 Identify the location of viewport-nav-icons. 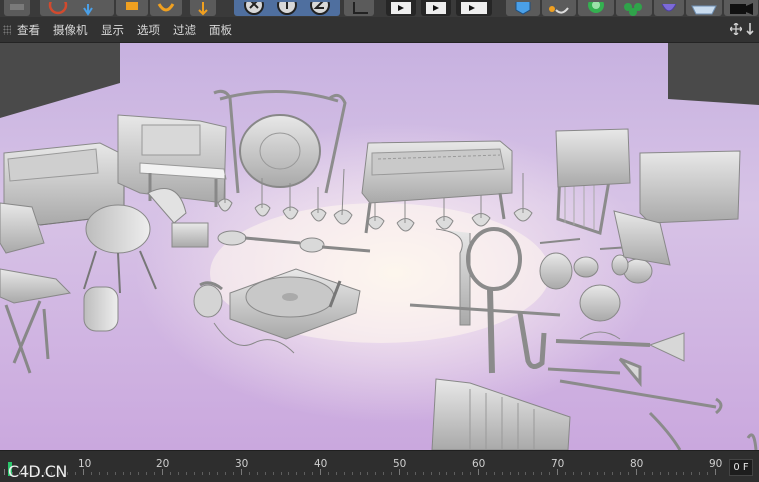
(742, 29).